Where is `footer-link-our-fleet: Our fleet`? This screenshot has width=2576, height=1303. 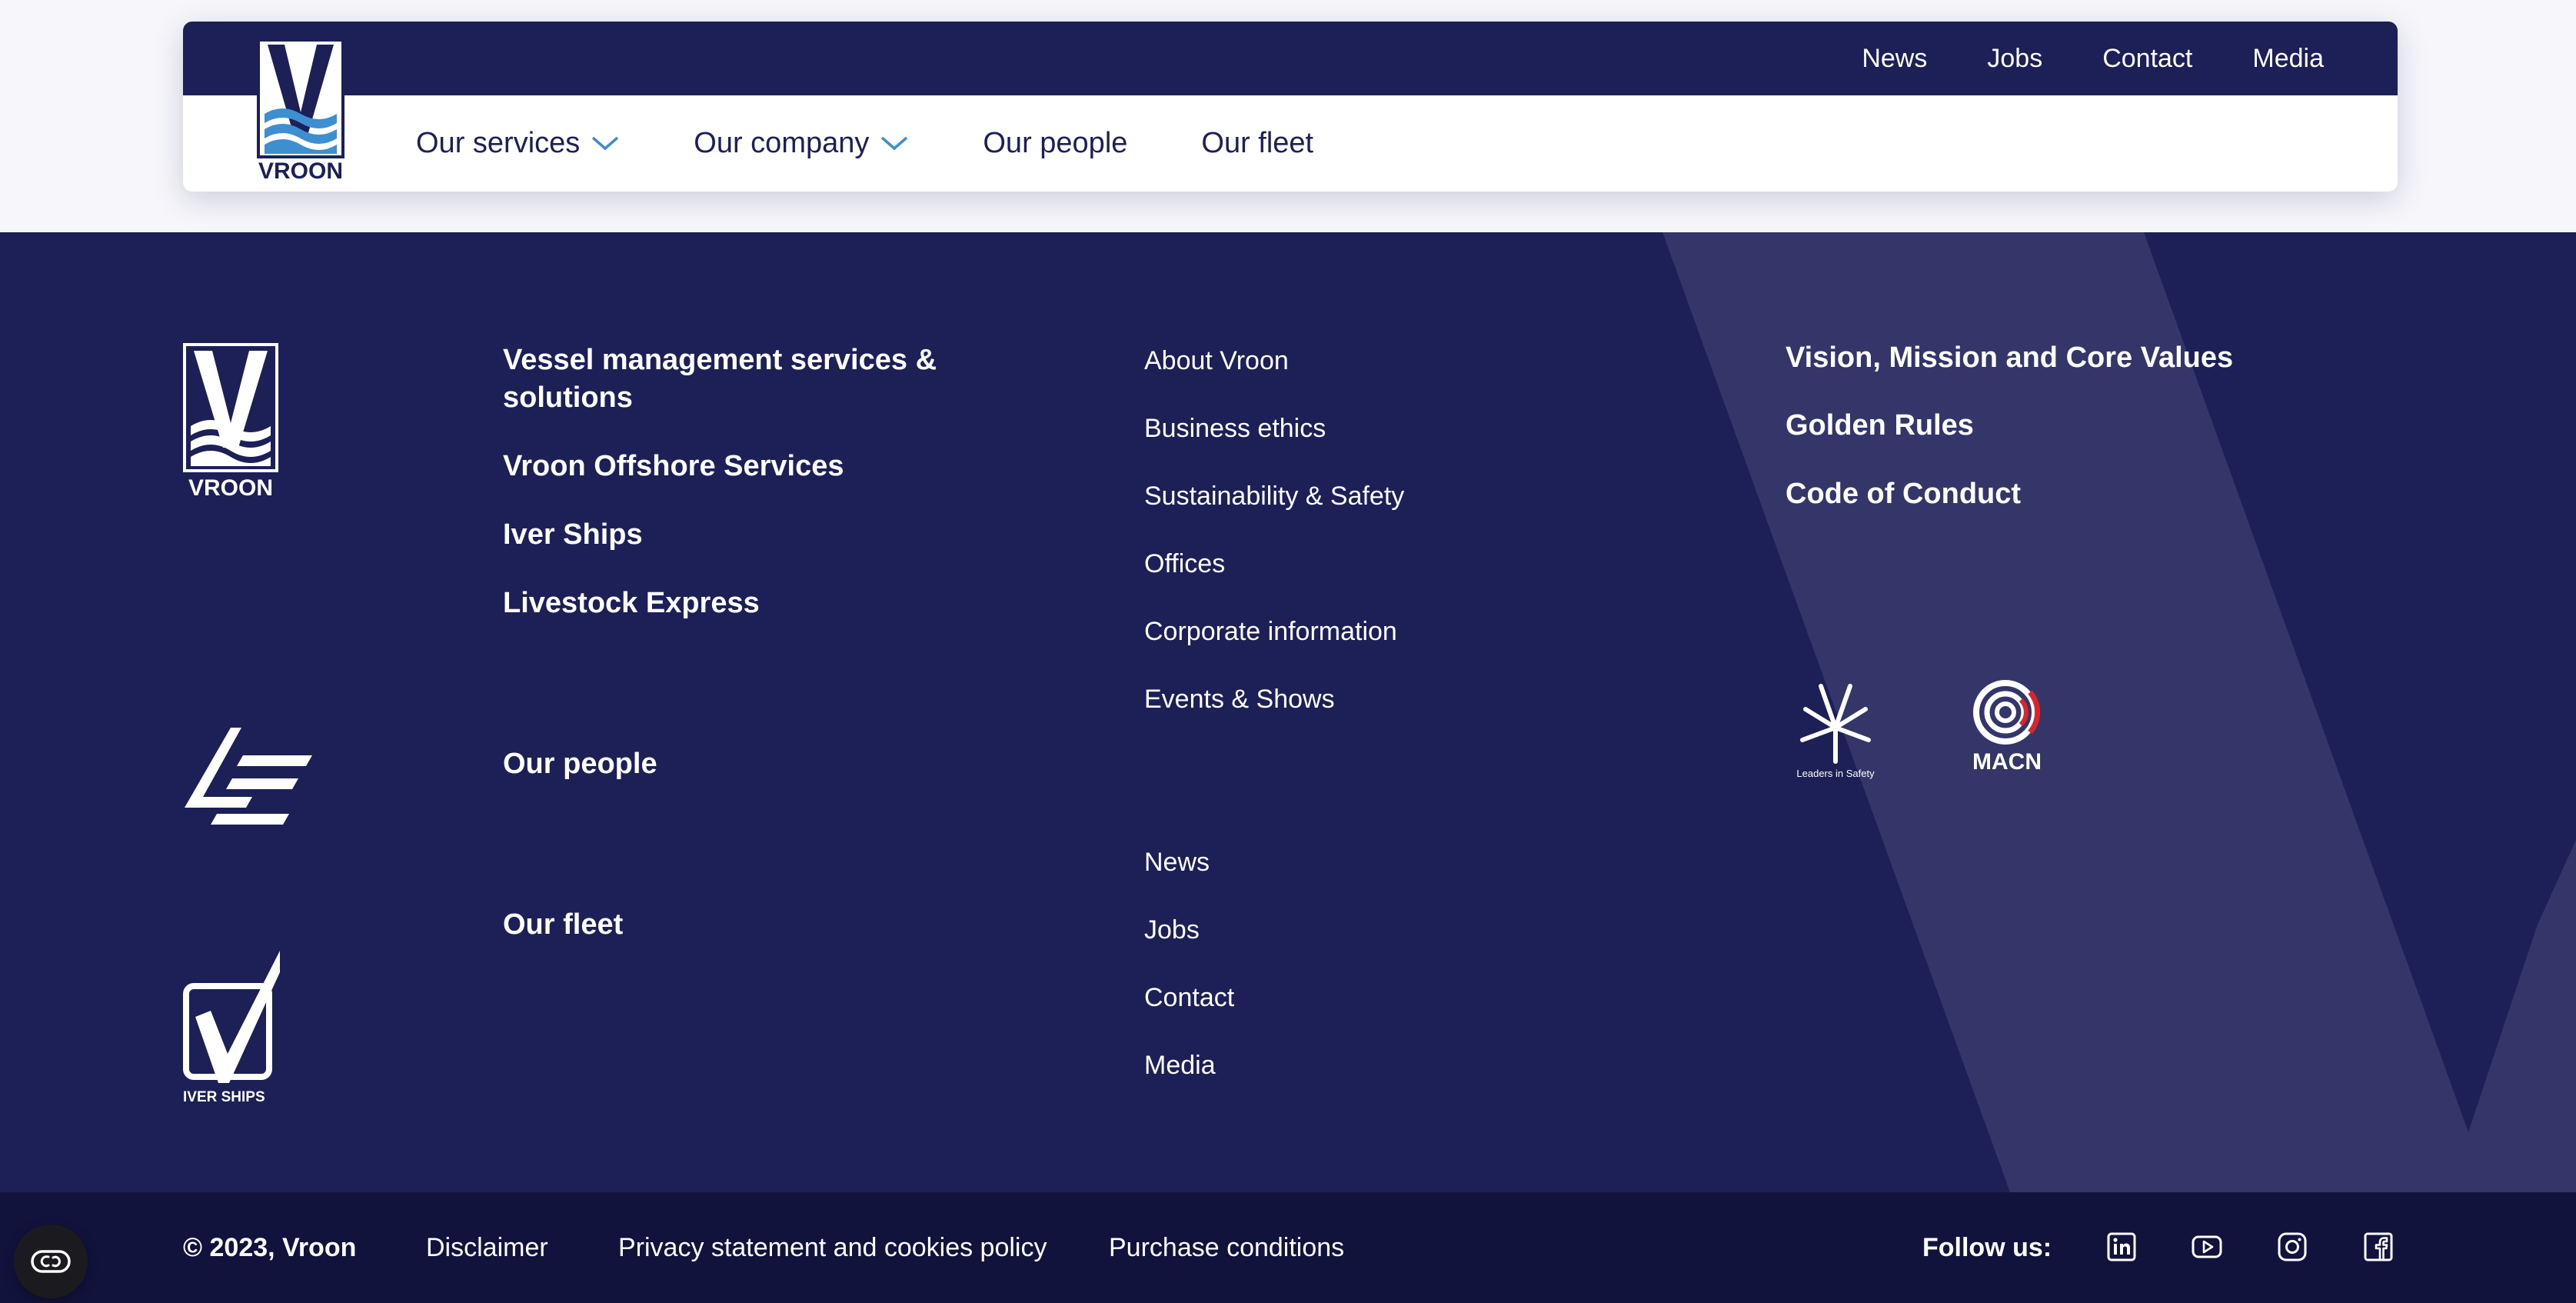 footer-link-our-fleet: Our fleet is located at coordinates (563, 925).